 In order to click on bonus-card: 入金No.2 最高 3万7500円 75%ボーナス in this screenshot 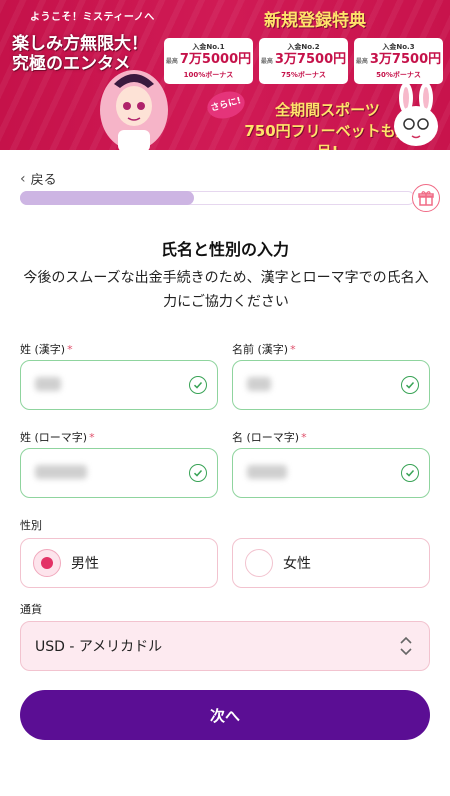, I will do `click(303, 61)`.